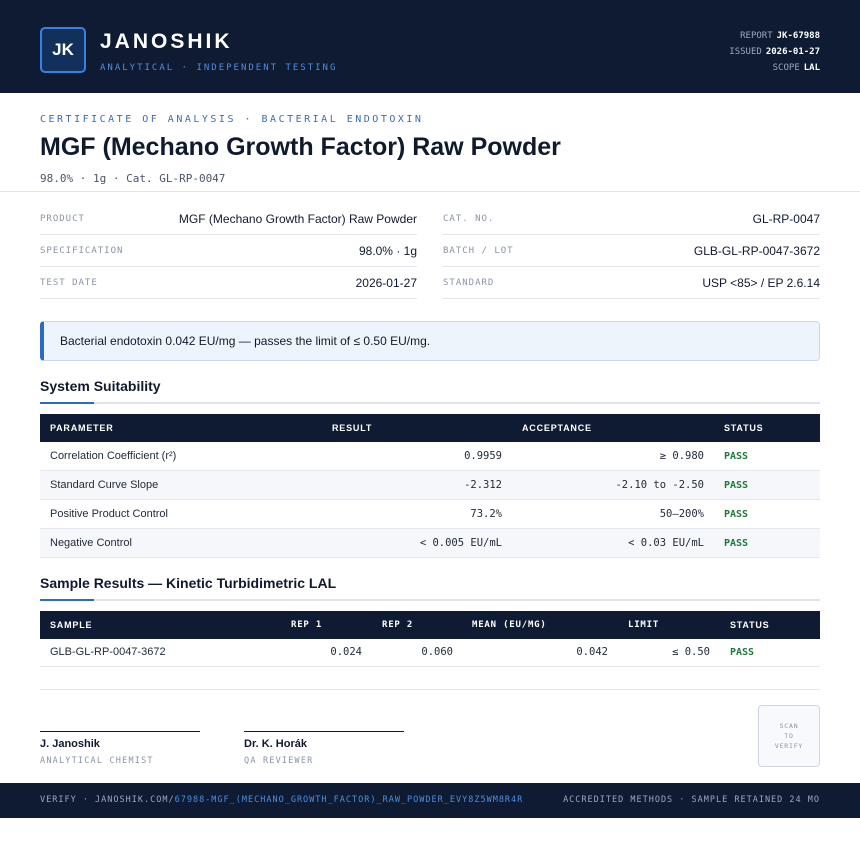 The width and height of the screenshot is (860, 846). I want to click on limit-cell: ≤ 0.50, so click(691, 652).